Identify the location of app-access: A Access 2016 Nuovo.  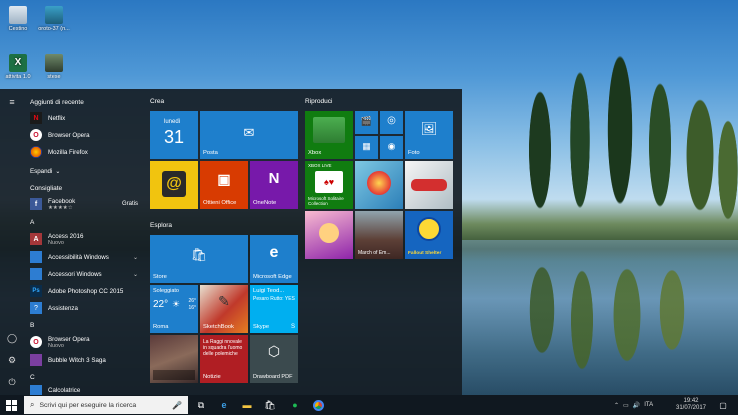
(86, 239).